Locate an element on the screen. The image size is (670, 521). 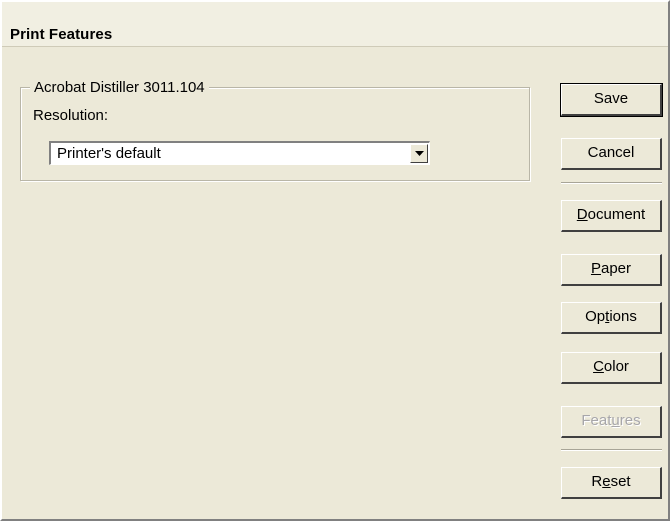
cancel-button: Cancel is located at coordinates (611, 154).